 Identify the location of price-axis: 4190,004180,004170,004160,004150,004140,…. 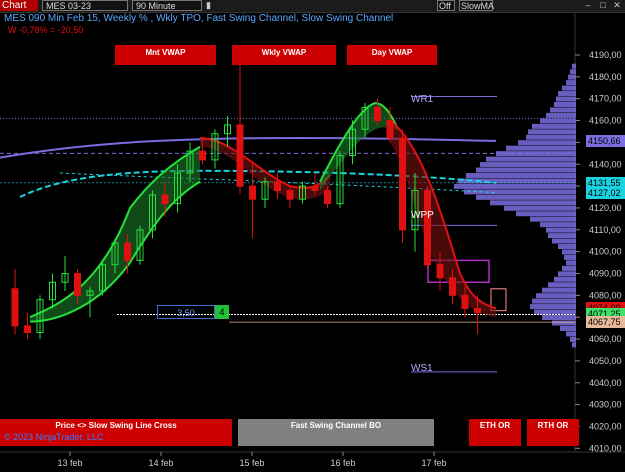
(598, 251).